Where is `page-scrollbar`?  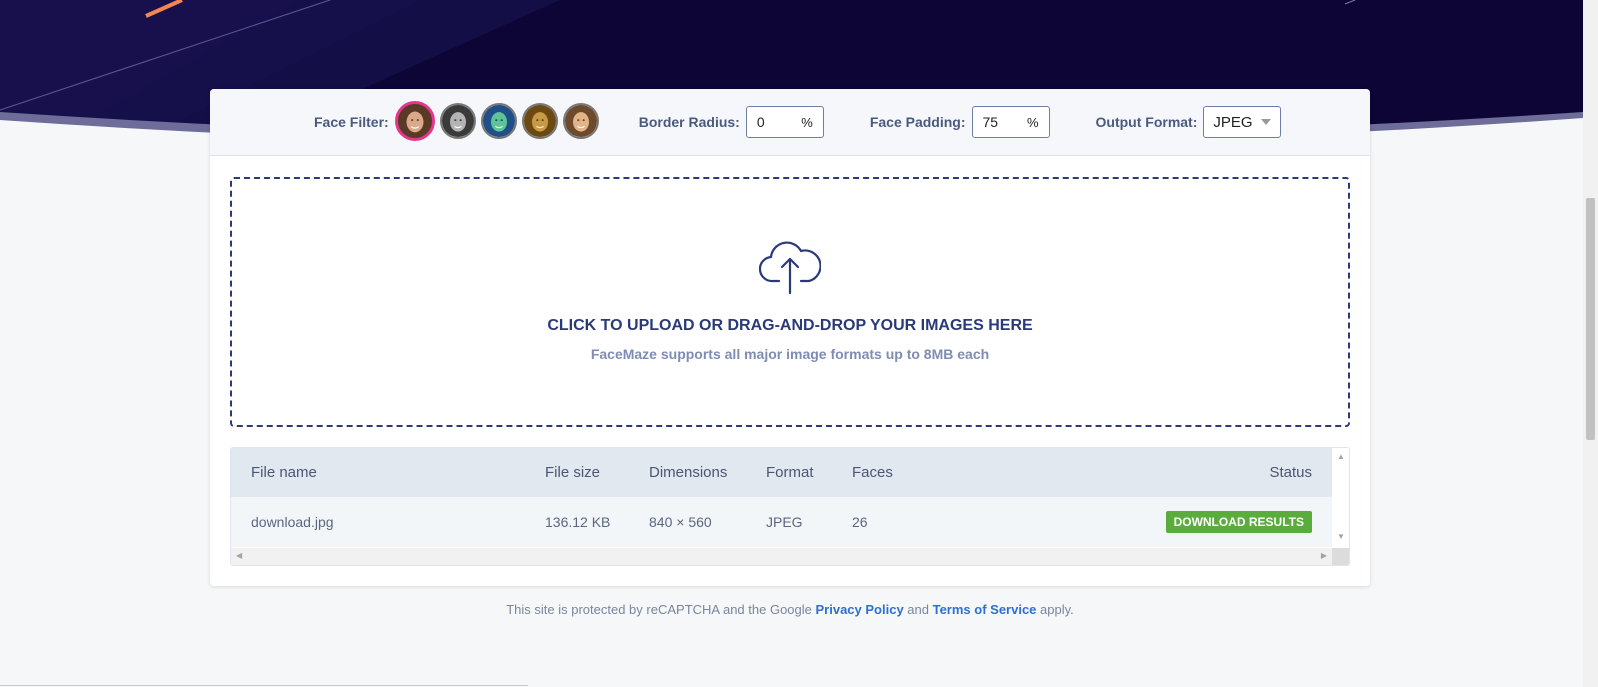
page-scrollbar is located at coordinates (1590, 343).